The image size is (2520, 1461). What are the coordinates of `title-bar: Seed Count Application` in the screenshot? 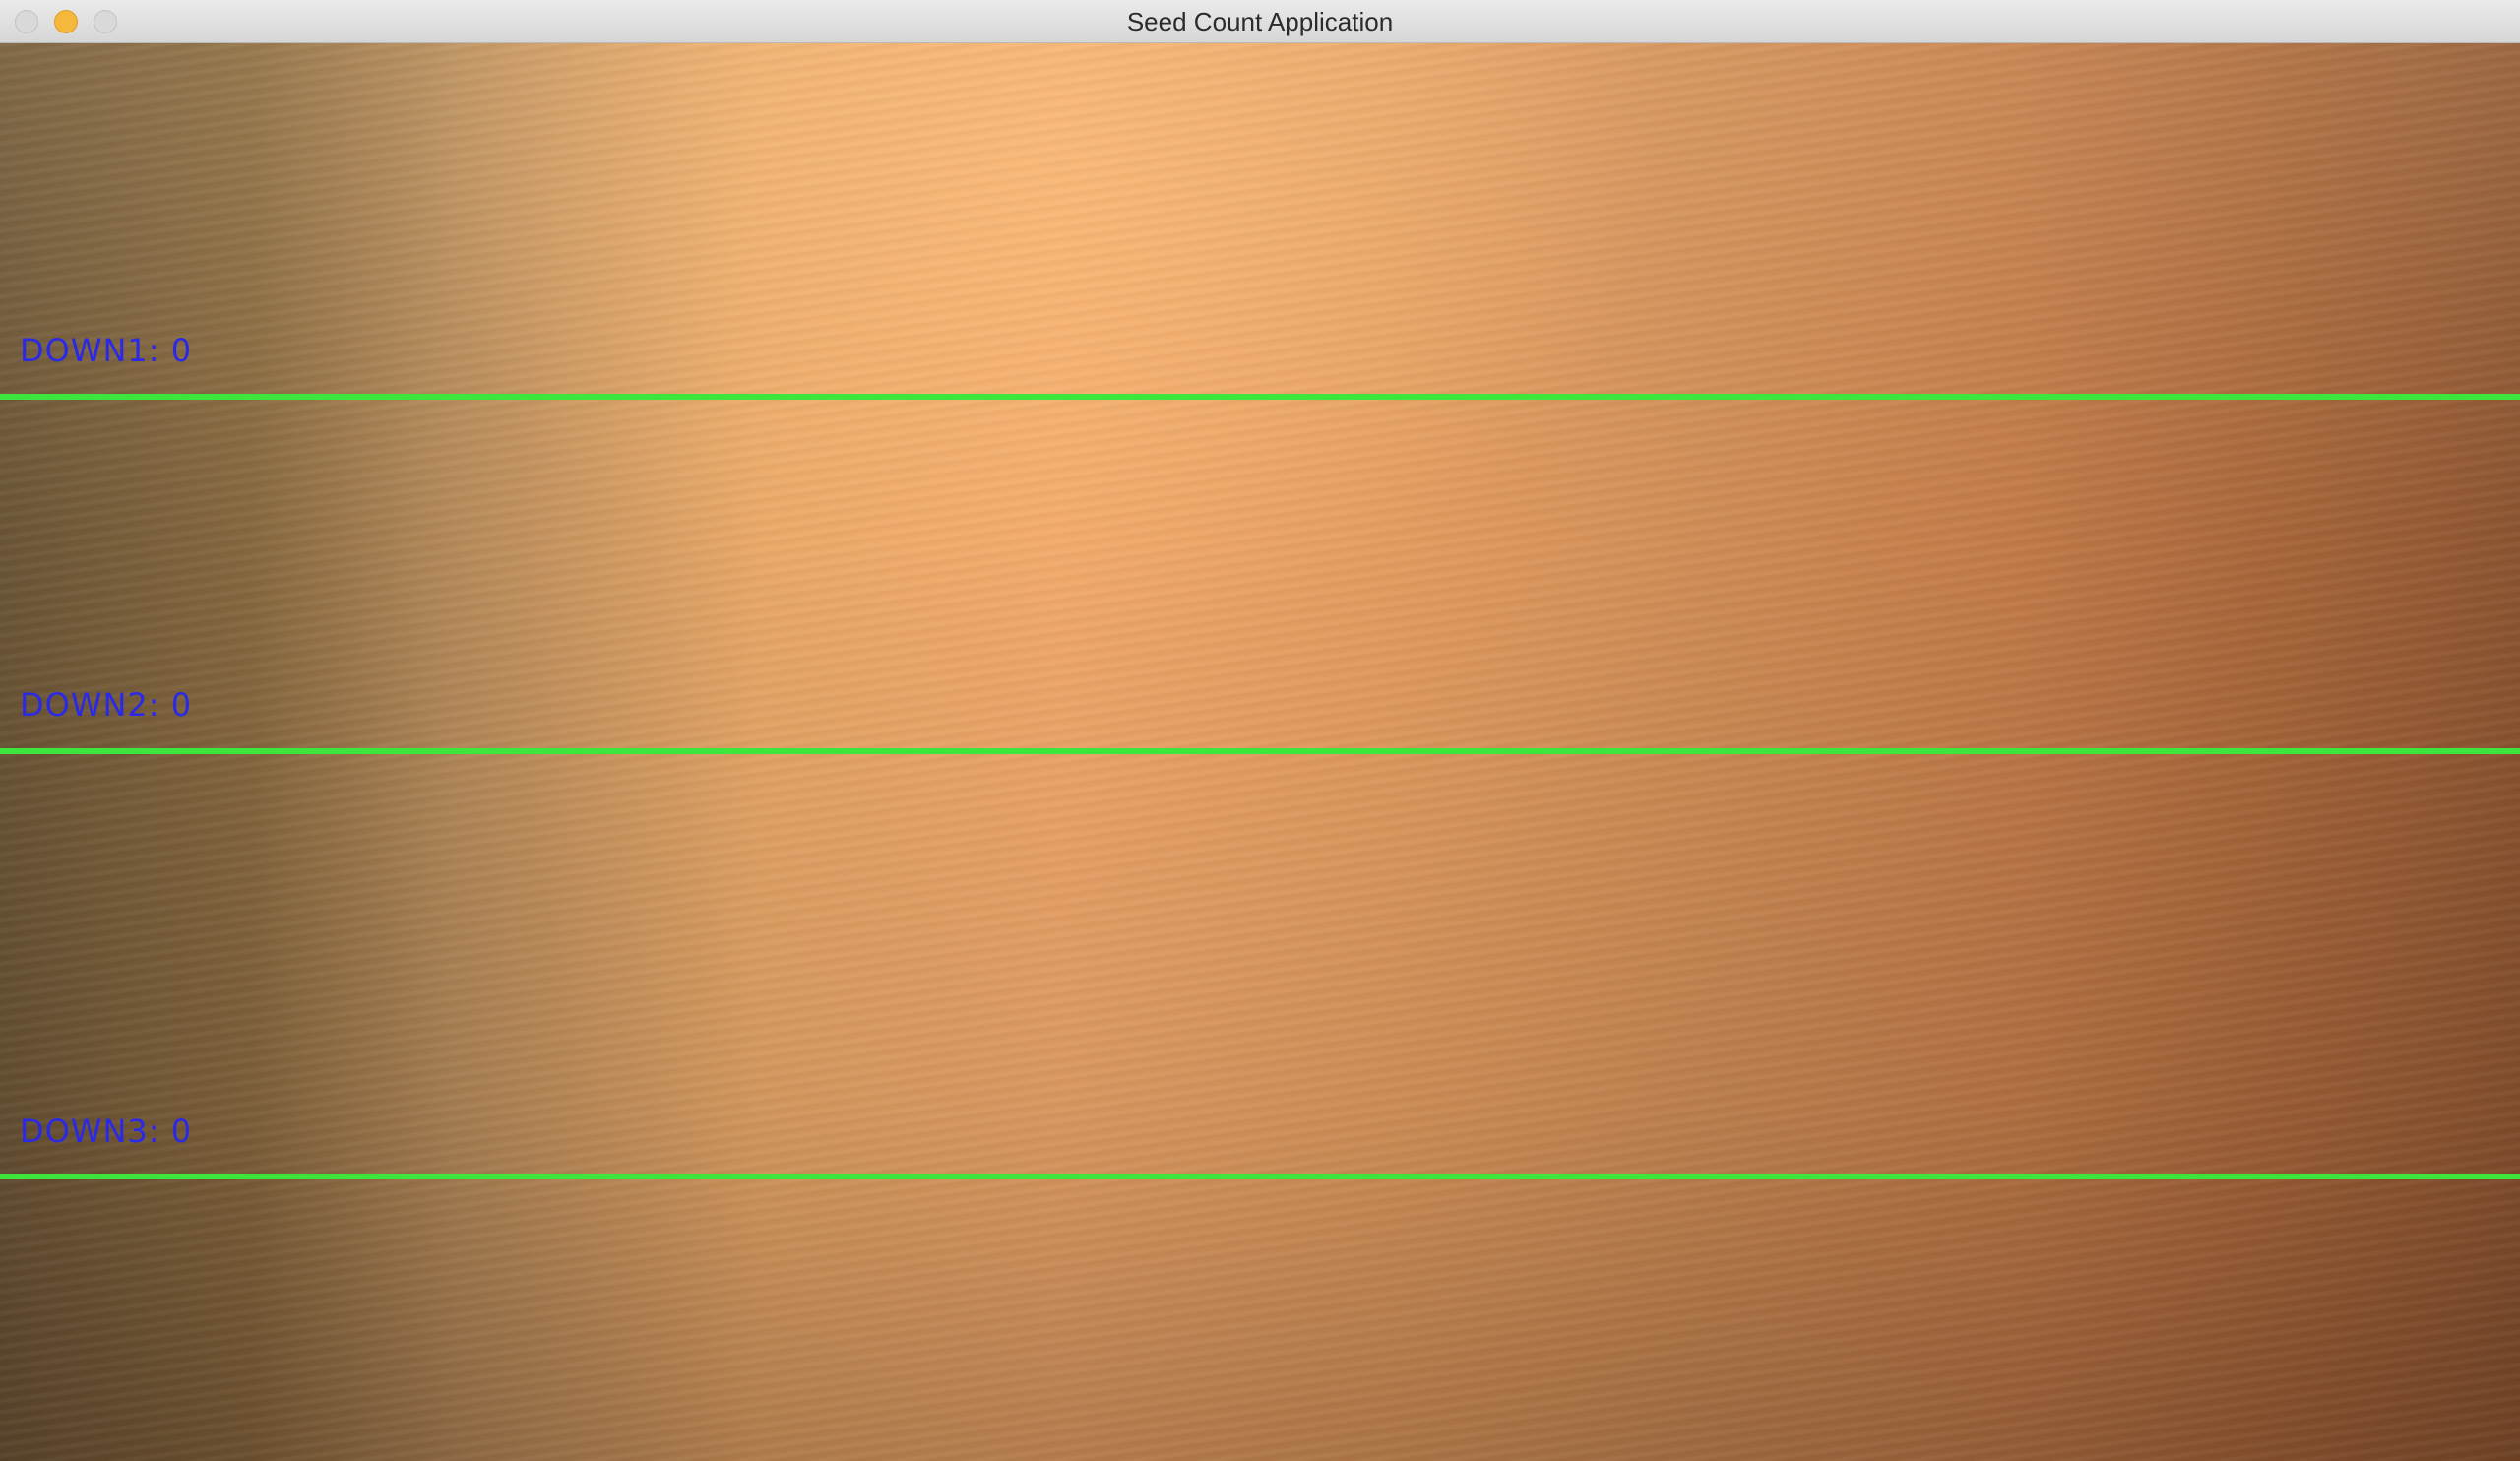 It's located at (1260, 21).